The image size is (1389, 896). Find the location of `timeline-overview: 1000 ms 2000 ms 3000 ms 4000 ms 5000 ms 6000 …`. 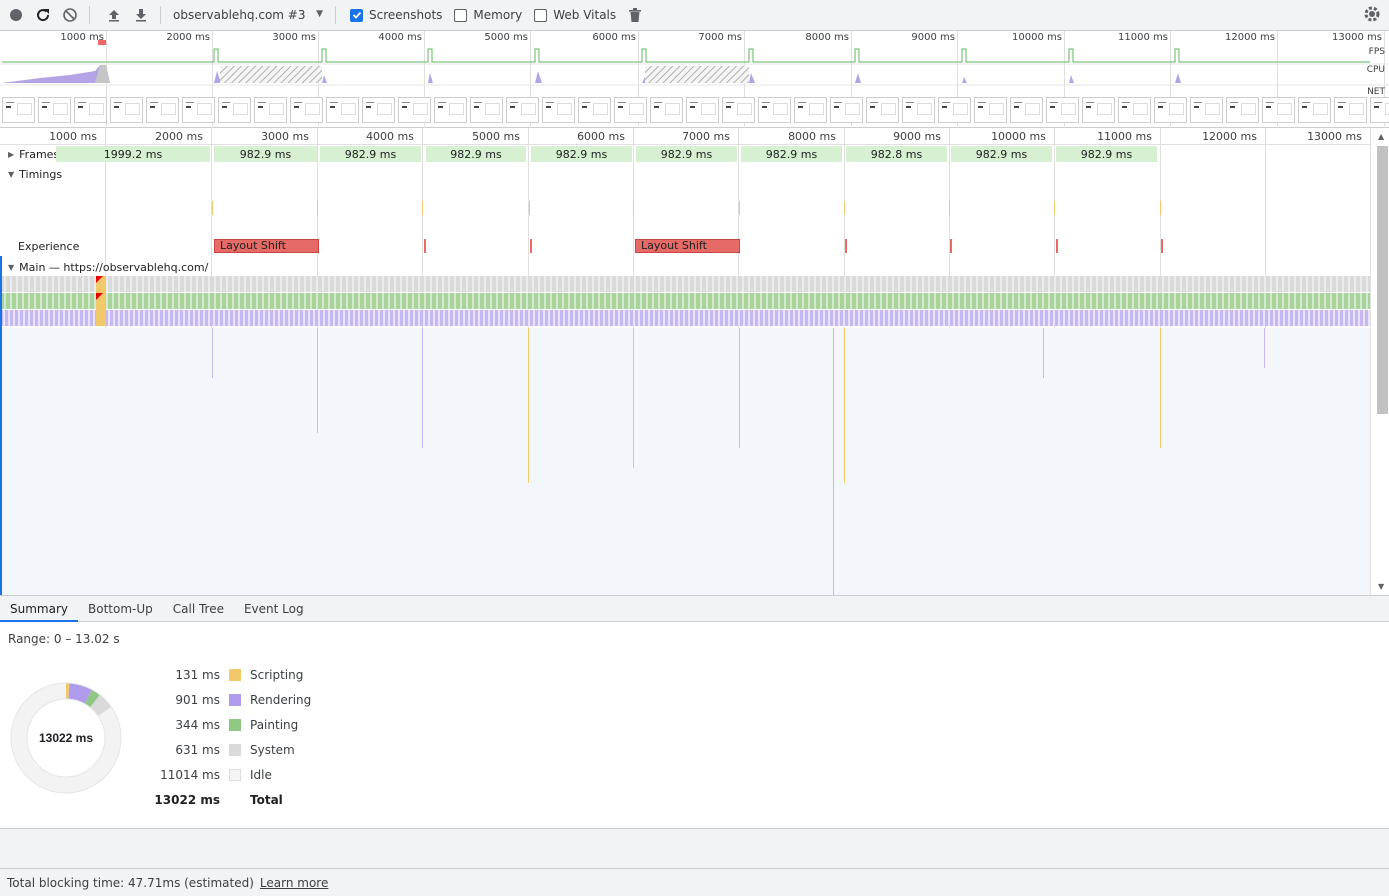

timeline-overview: 1000 ms 2000 ms 3000 ms 4000 ms 5000 ms 6000 … is located at coordinates (694, 79).